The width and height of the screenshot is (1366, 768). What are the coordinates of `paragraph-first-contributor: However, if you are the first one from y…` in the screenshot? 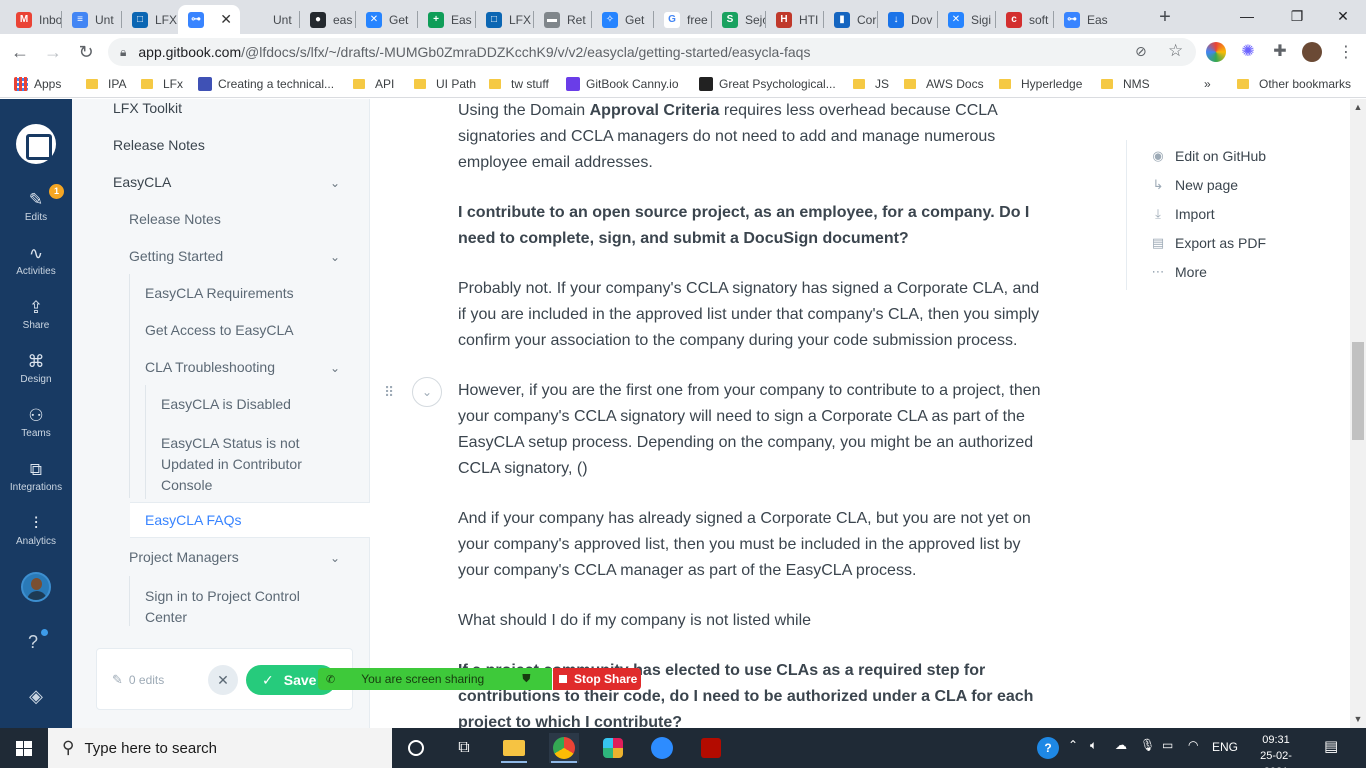 It's located at (753, 430).